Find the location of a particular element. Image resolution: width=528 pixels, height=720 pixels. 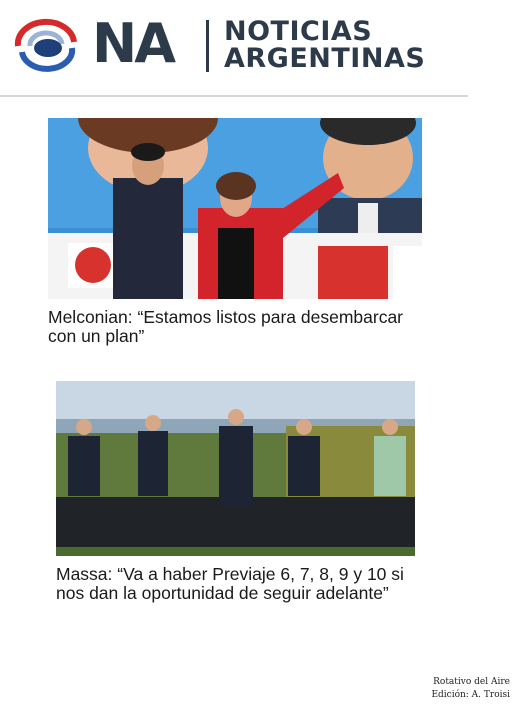

credit-line-1: Rotativo del Aire is located at coordinates (471, 682).